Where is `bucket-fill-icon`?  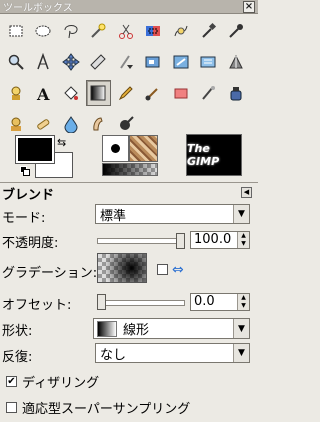
bucket-fill-icon is located at coordinates (70, 93).